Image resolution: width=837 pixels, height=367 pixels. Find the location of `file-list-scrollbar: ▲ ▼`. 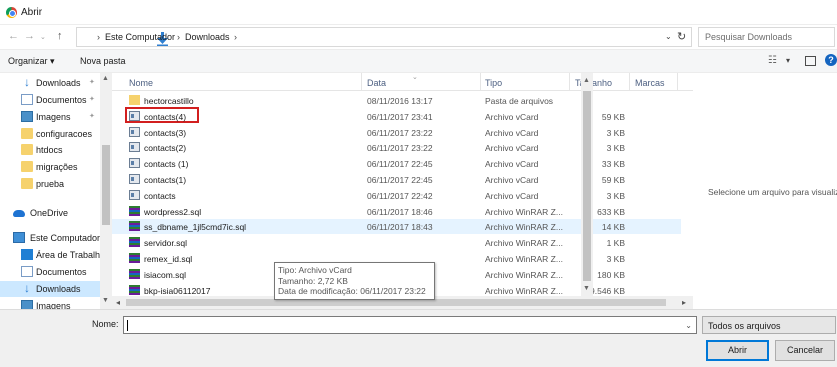

file-list-scrollbar: ▲ ▼ is located at coordinates (587, 191).